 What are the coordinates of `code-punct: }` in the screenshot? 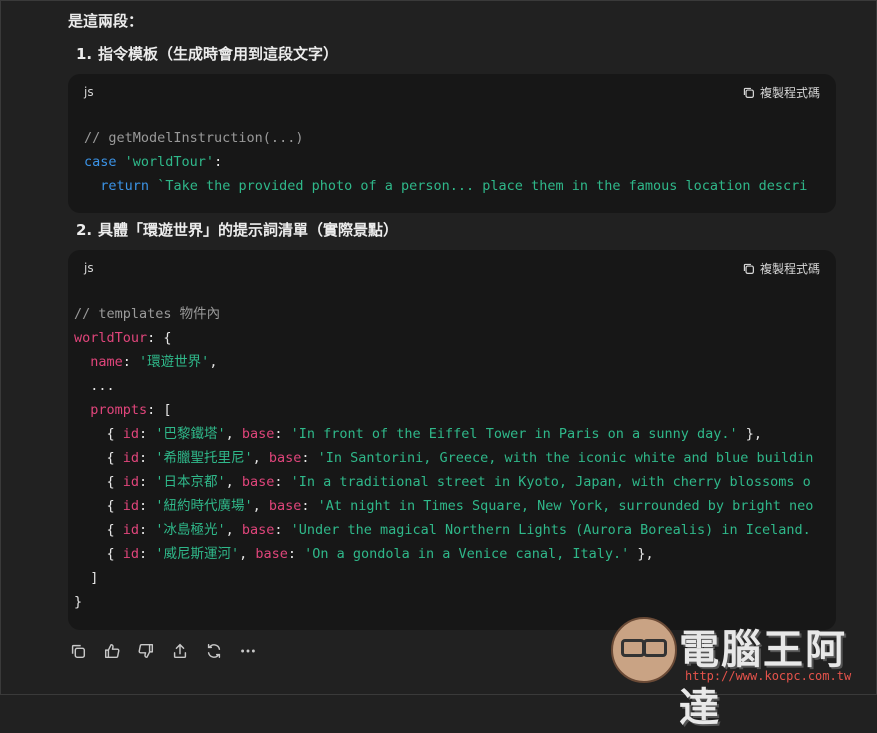 It's located at (78, 602).